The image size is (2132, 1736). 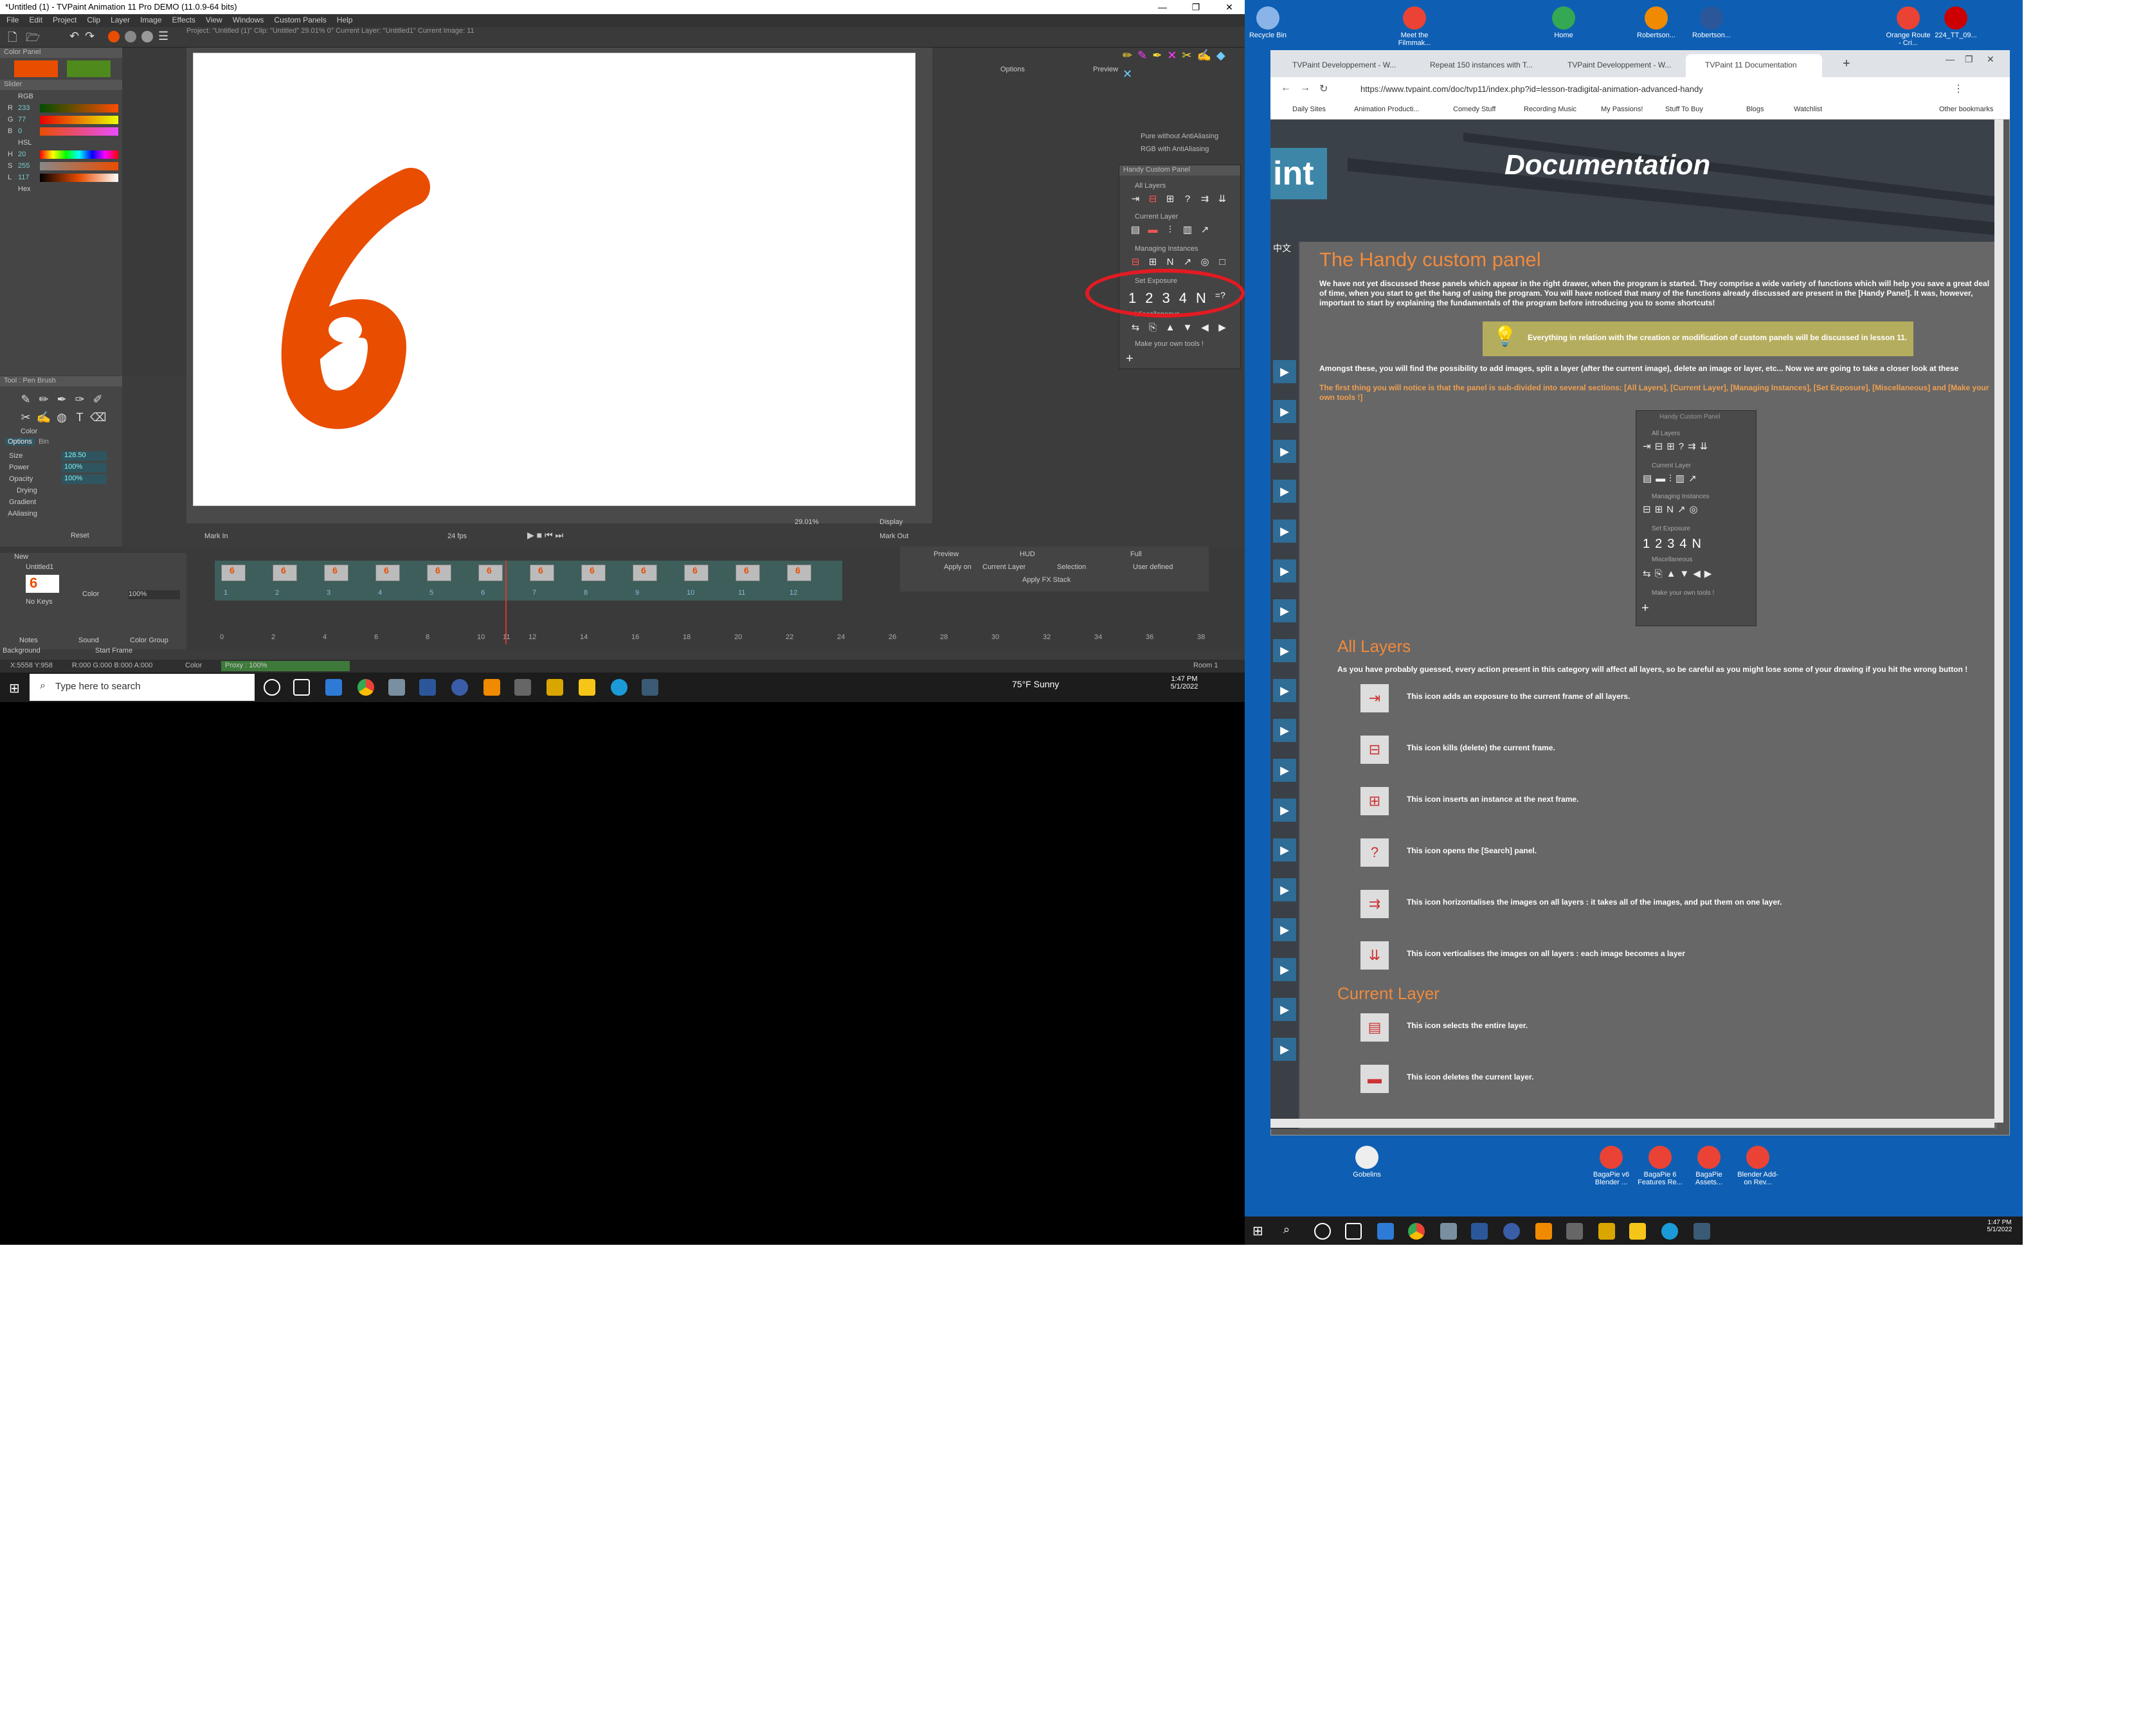 I want to click on fill-icon: ◍, so click(x=61, y=417).